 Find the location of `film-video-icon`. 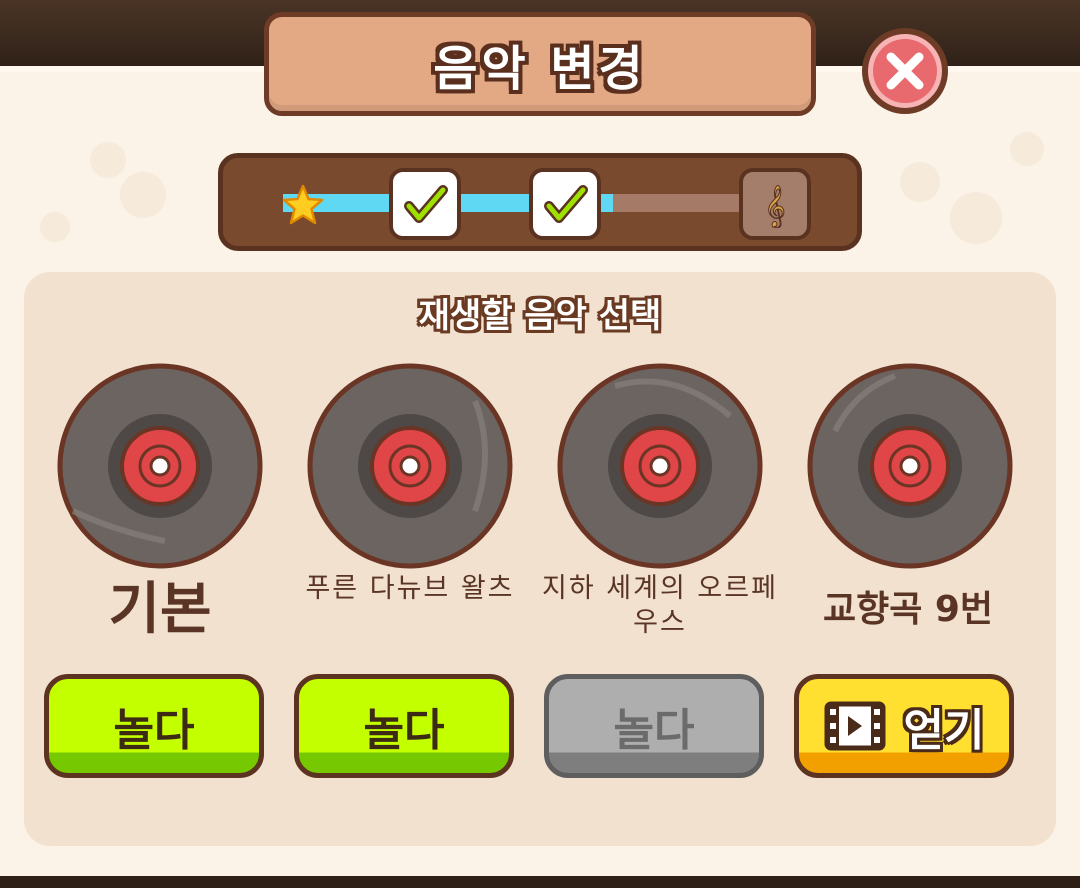

film-video-icon is located at coordinates (855, 726).